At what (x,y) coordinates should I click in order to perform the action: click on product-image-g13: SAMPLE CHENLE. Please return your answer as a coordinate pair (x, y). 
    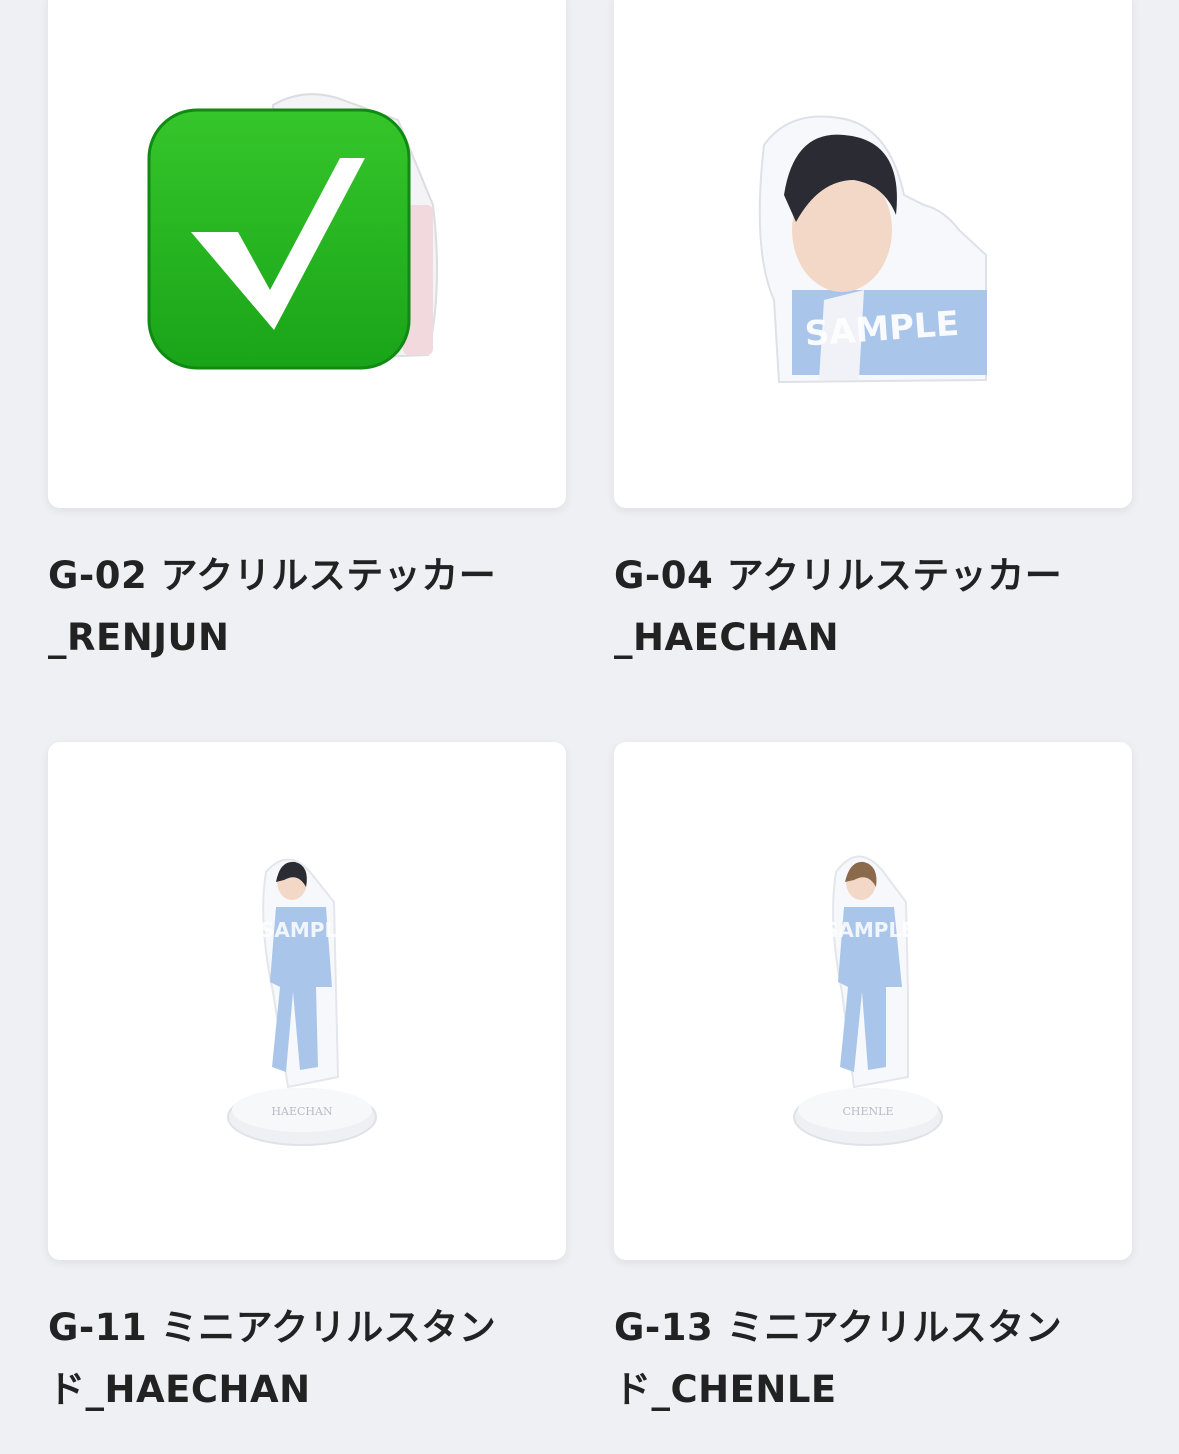
    Looking at the image, I should click on (868, 1000).